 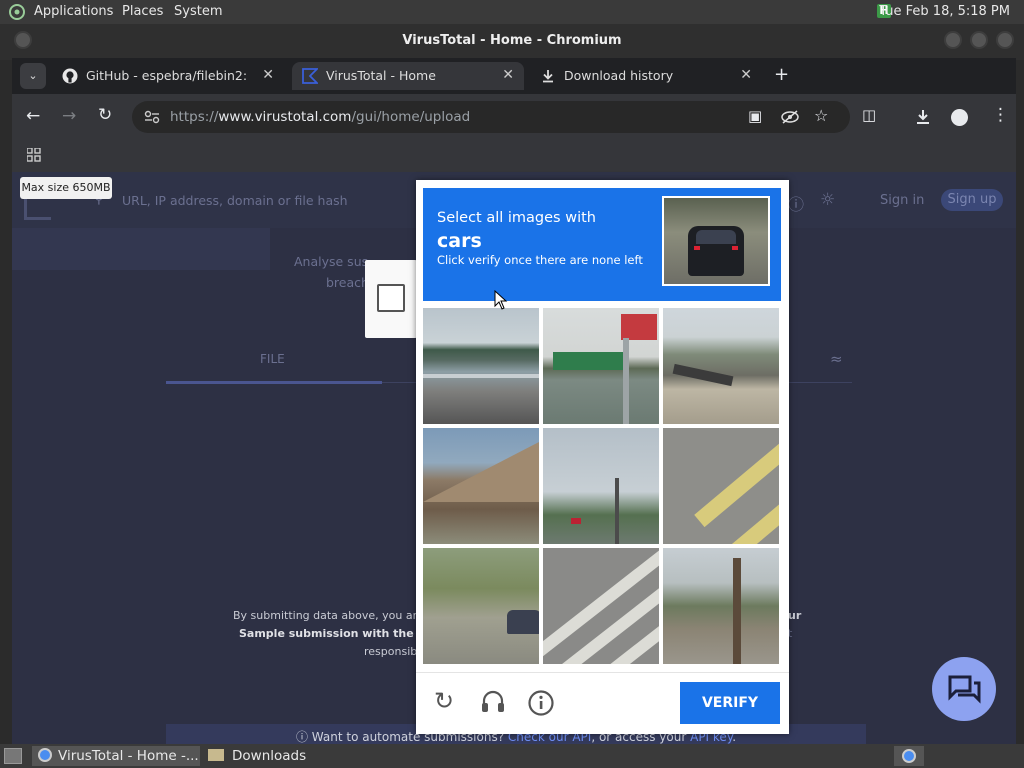 I want to click on search-input: URL, IP address, domain or file hash, so click(x=235, y=200).